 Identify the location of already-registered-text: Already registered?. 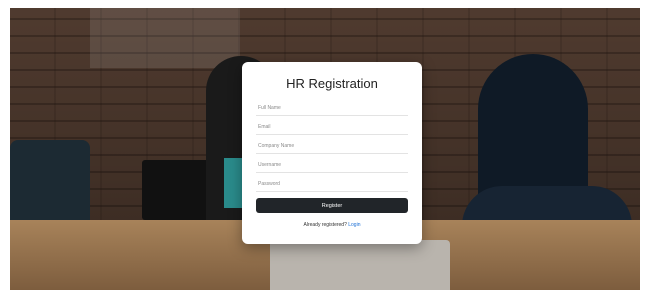
(325, 225).